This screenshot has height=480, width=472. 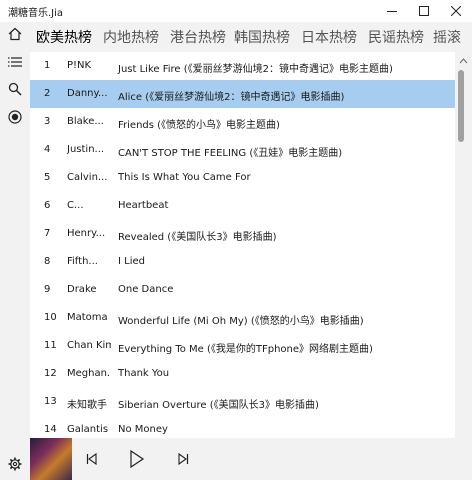 I want to click on maximize-icon, so click(x=424, y=11).